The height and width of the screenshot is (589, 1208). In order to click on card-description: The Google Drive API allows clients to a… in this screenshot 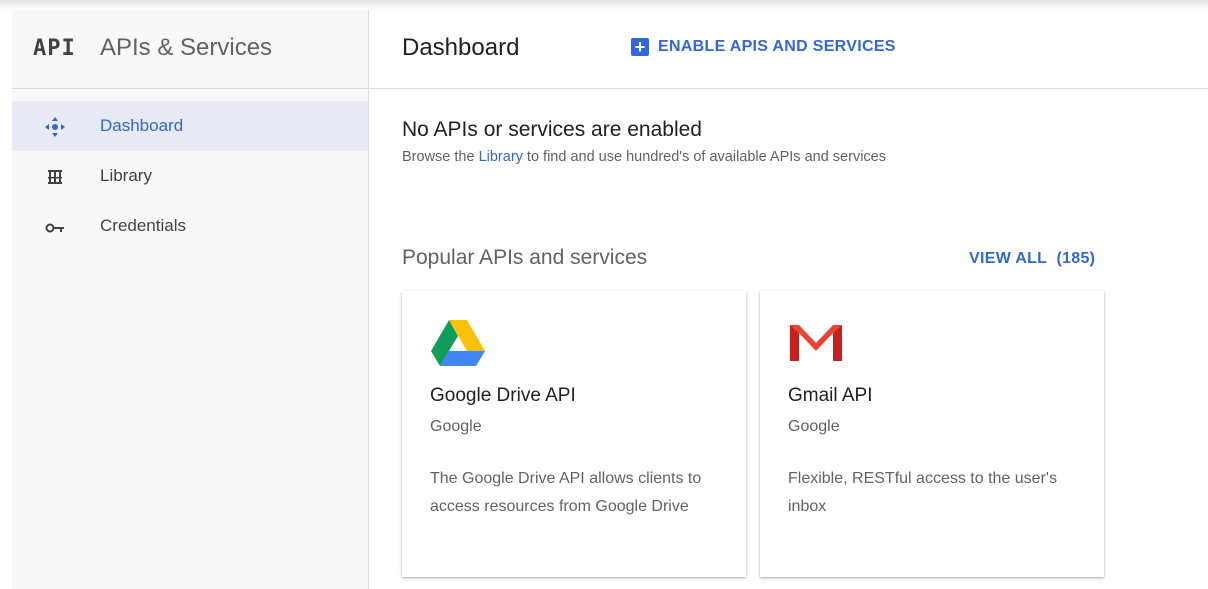, I will do `click(566, 492)`.